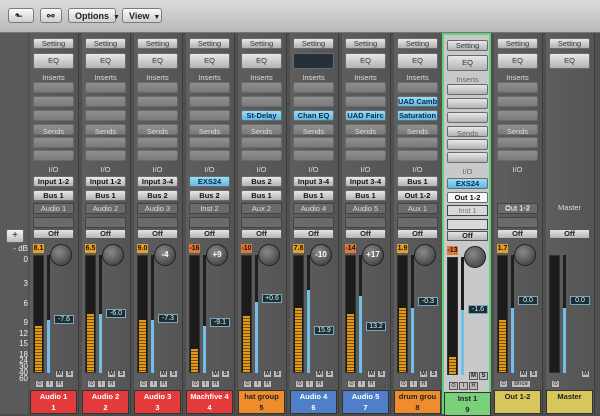 The height and width of the screenshot is (416, 600). Describe the element at coordinates (324, 330) in the screenshot. I see `volume-readout: 15.9` at that location.